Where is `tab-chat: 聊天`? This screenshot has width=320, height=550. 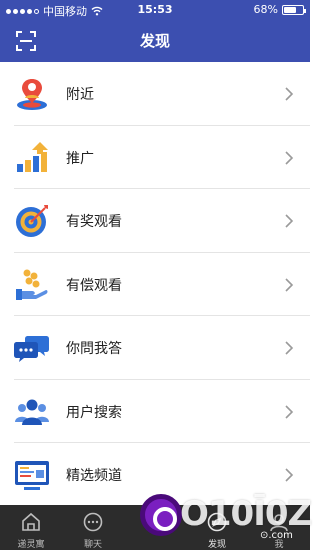
tab-chat: 聊天 is located at coordinates (93, 527).